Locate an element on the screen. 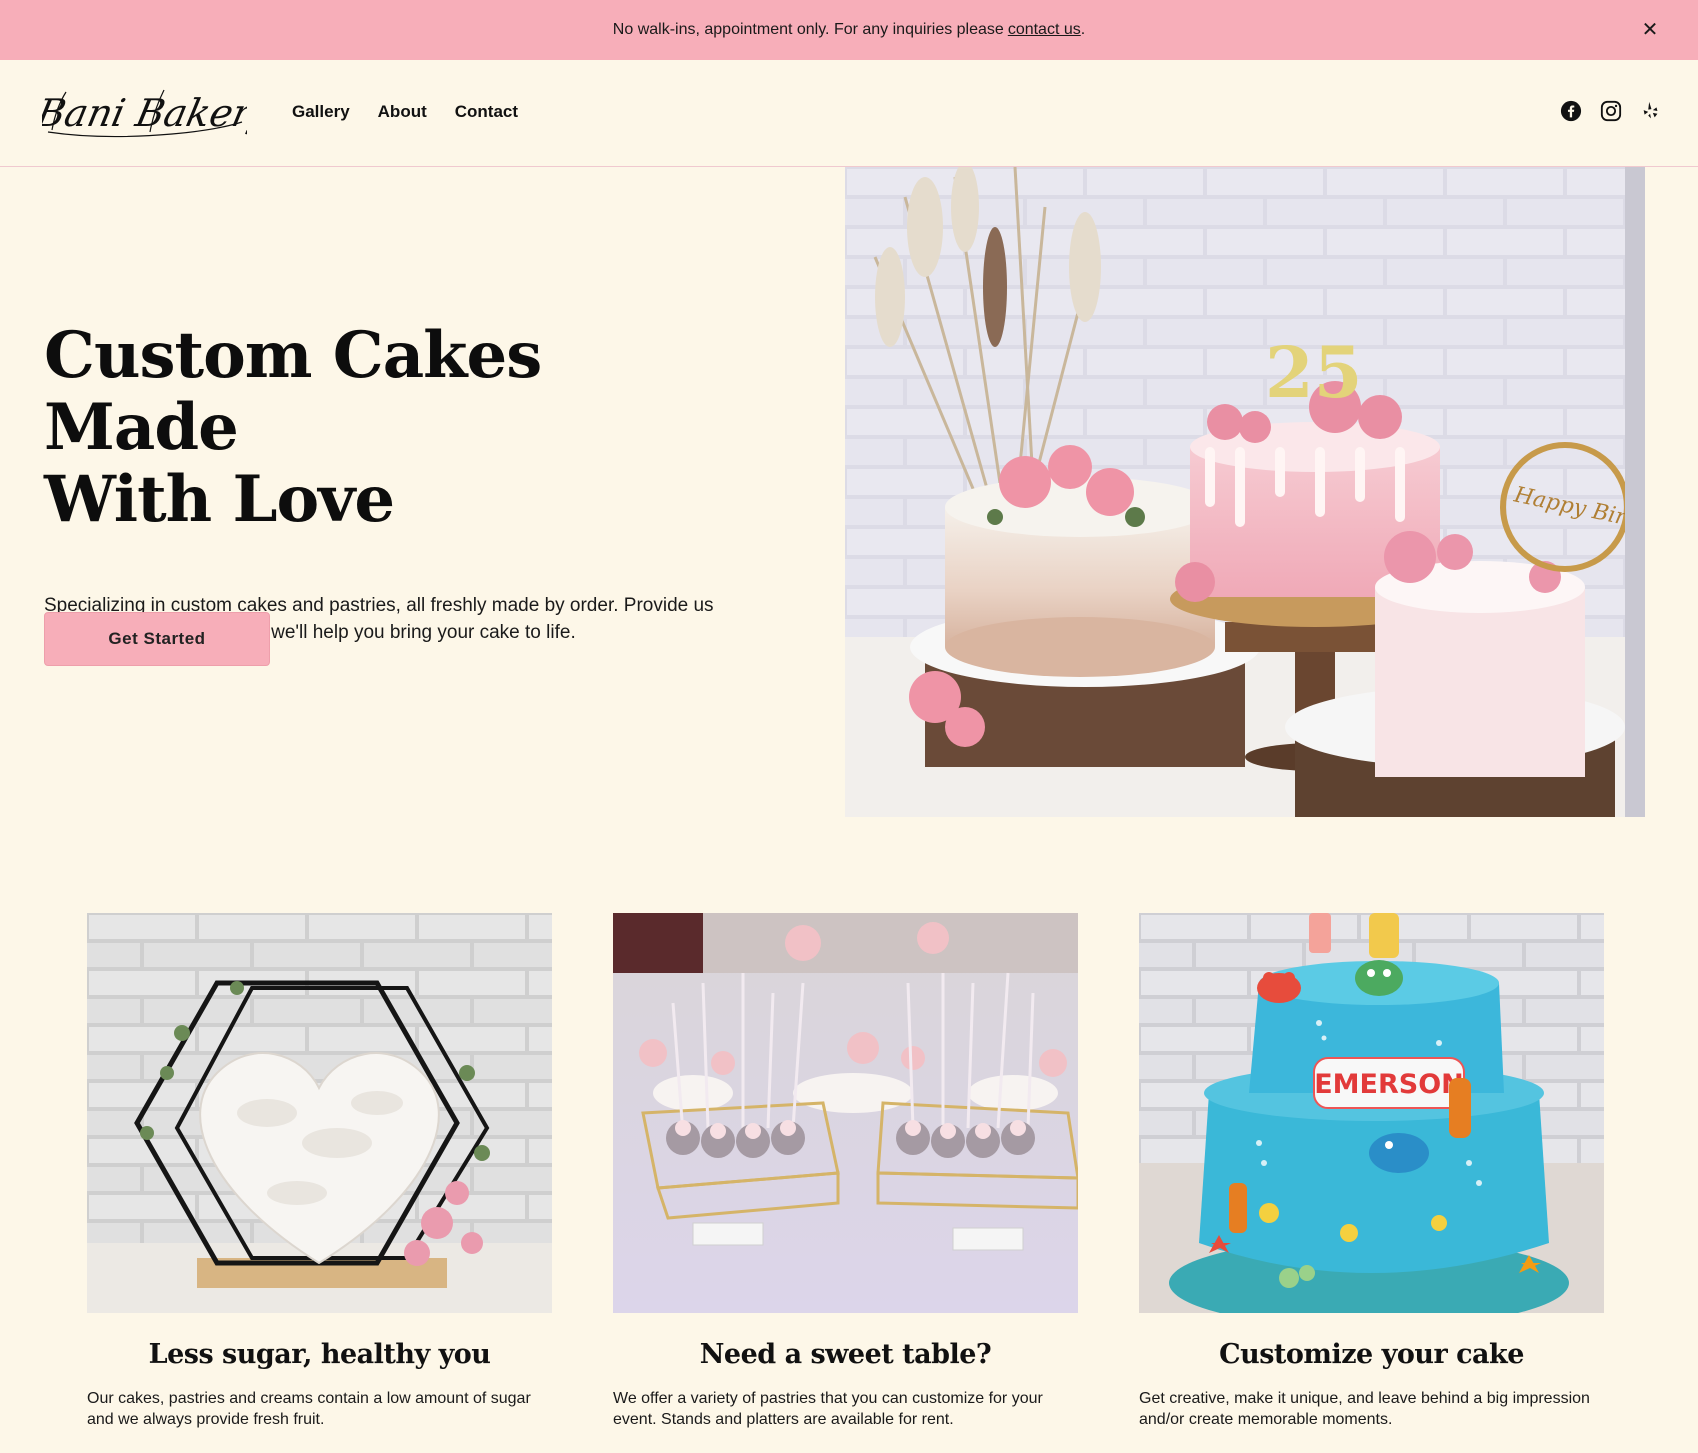  main-nav: Gallery About Contact is located at coordinates (405, 112).